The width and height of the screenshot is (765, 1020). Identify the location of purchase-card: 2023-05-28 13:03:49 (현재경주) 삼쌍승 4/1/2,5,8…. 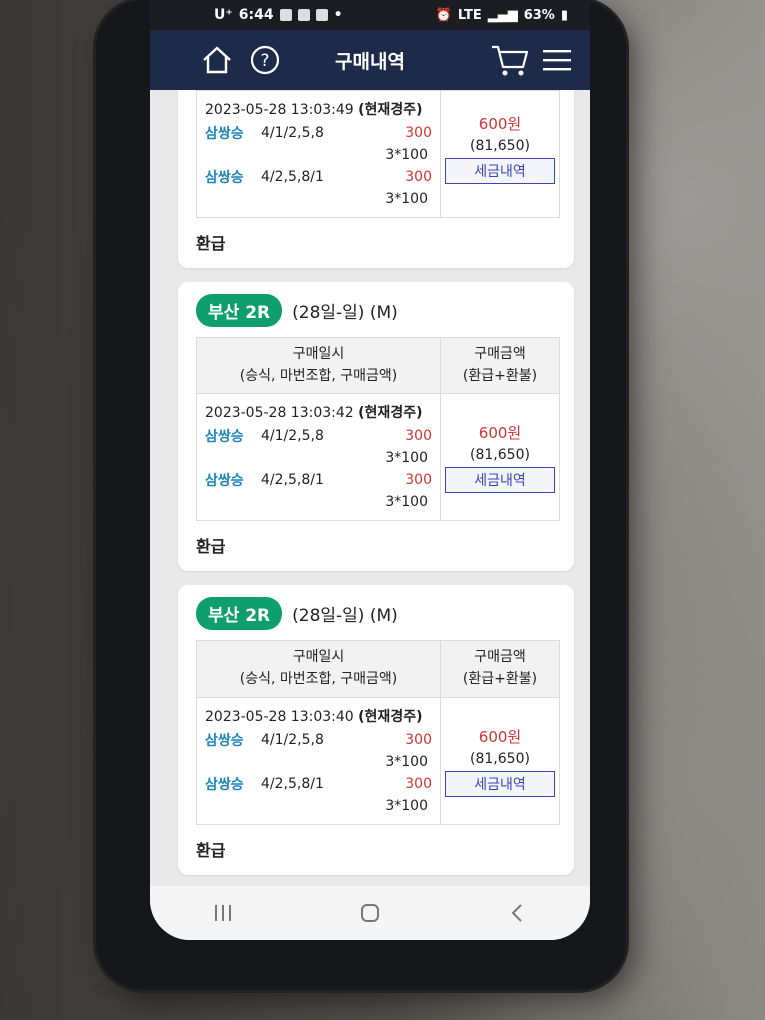
(376, 179).